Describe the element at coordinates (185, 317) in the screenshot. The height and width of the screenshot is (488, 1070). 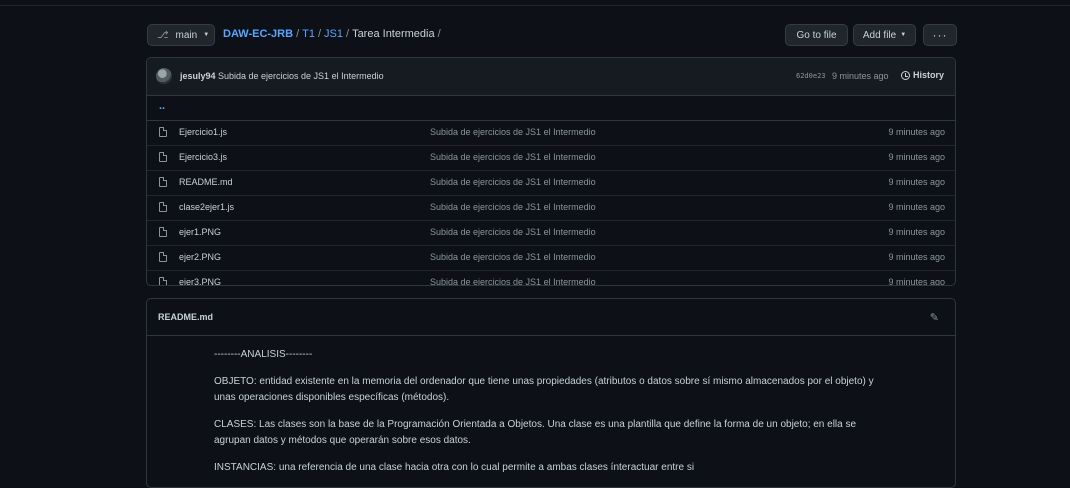
I see `readme-title-link: README.md` at that location.